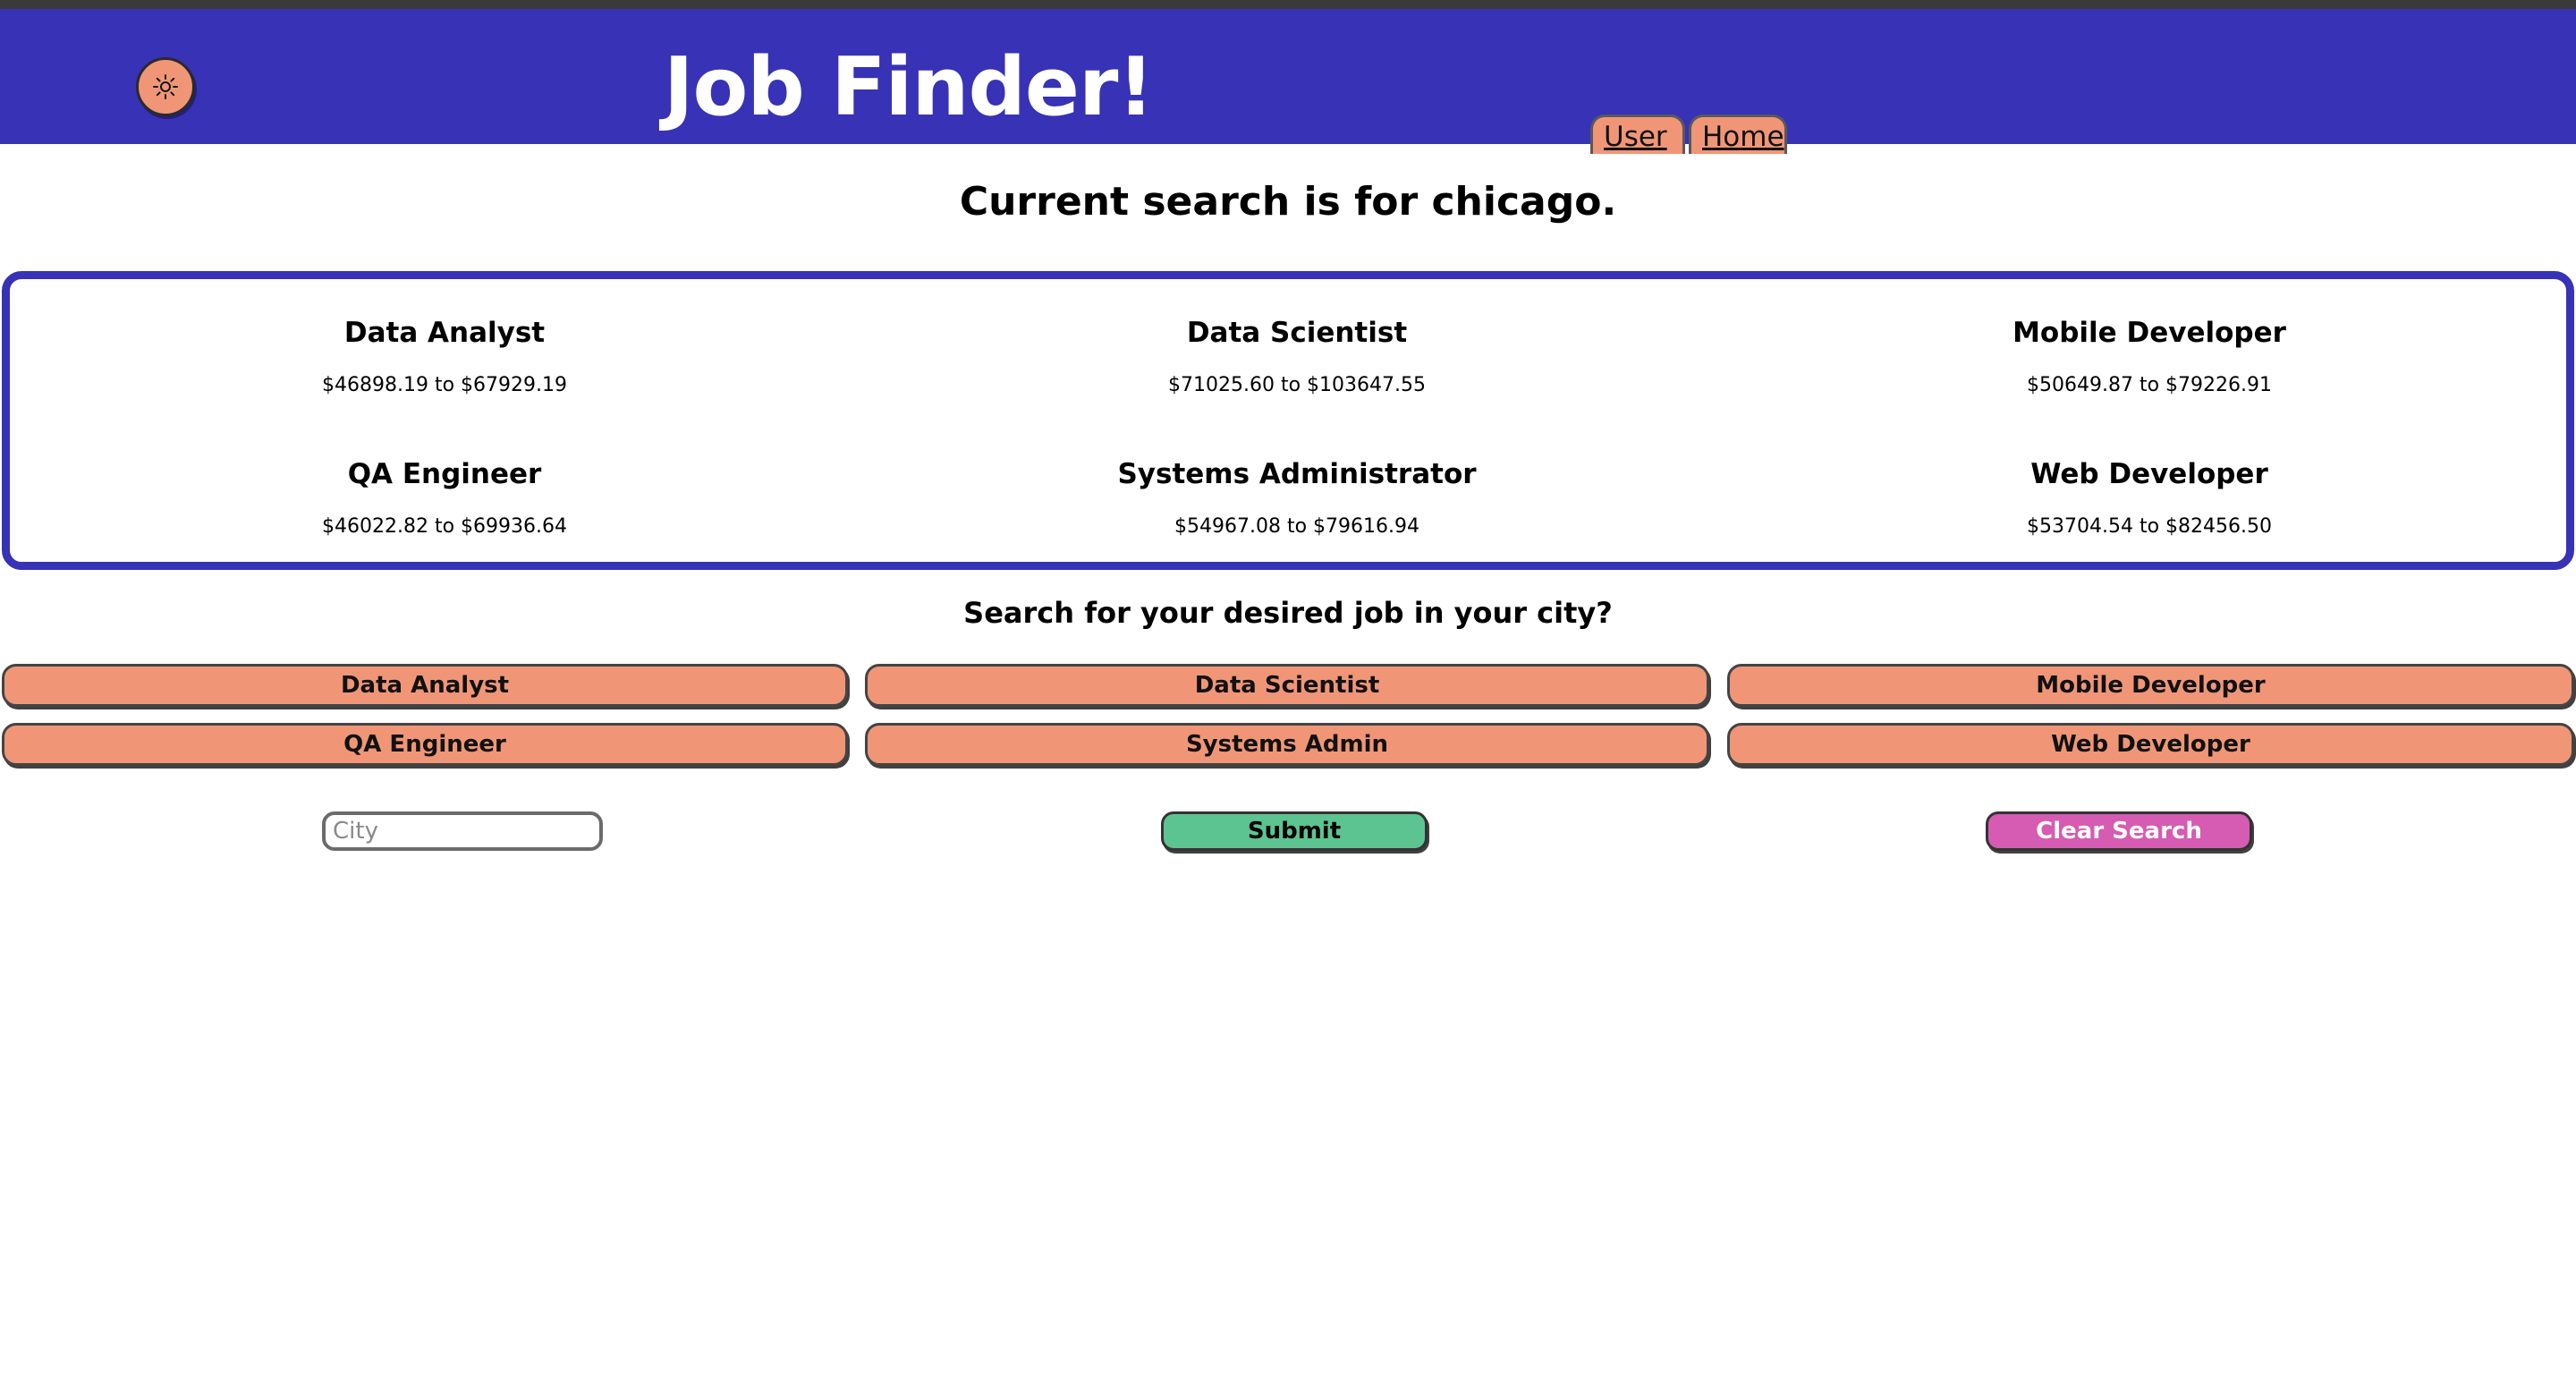 This screenshot has width=2576, height=1376. Describe the element at coordinates (1296, 357) in the screenshot. I see `result-card-data-scientist: Data Scientist $71025.60 to $103647.55` at that location.